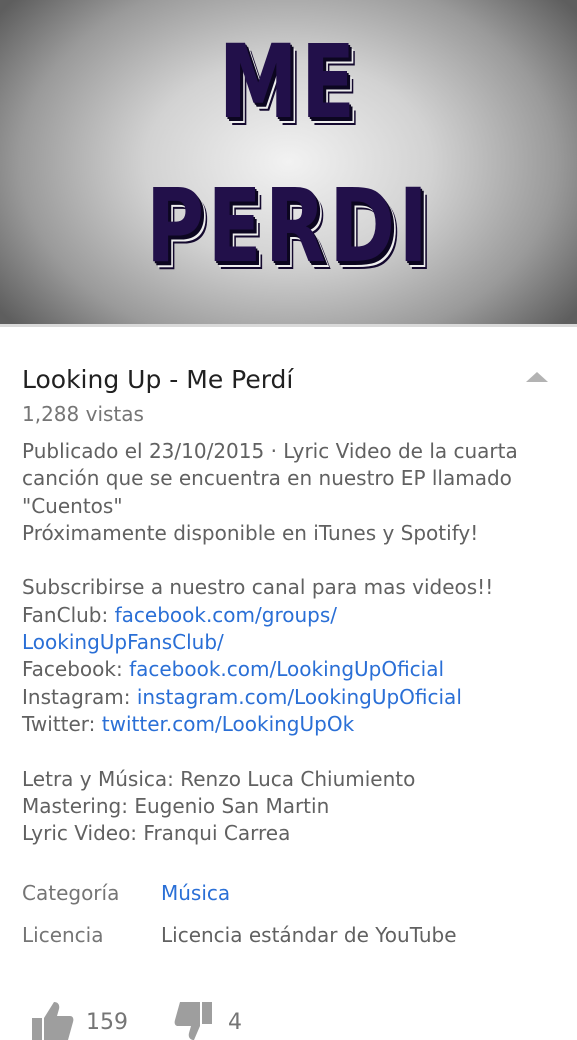  What do you see at coordinates (156, 833) in the screenshot?
I see `description-line: Lyric Video: Franqui Carrea` at bounding box center [156, 833].